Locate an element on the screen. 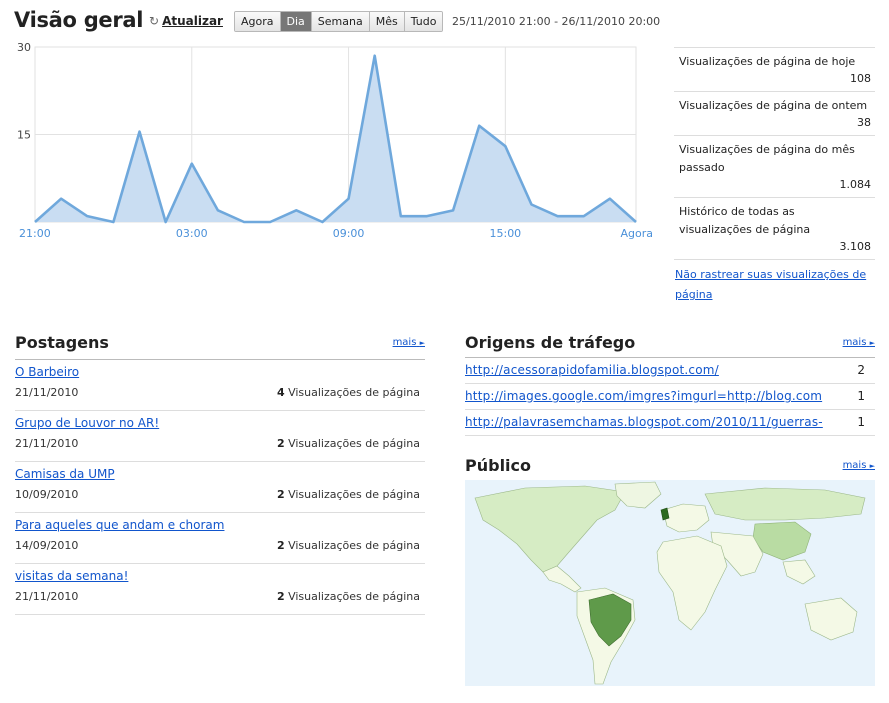 The height and width of the screenshot is (703, 889). date-range: 25/11/2010 21:00 - 26/11/2010 20:00 is located at coordinates (556, 21).